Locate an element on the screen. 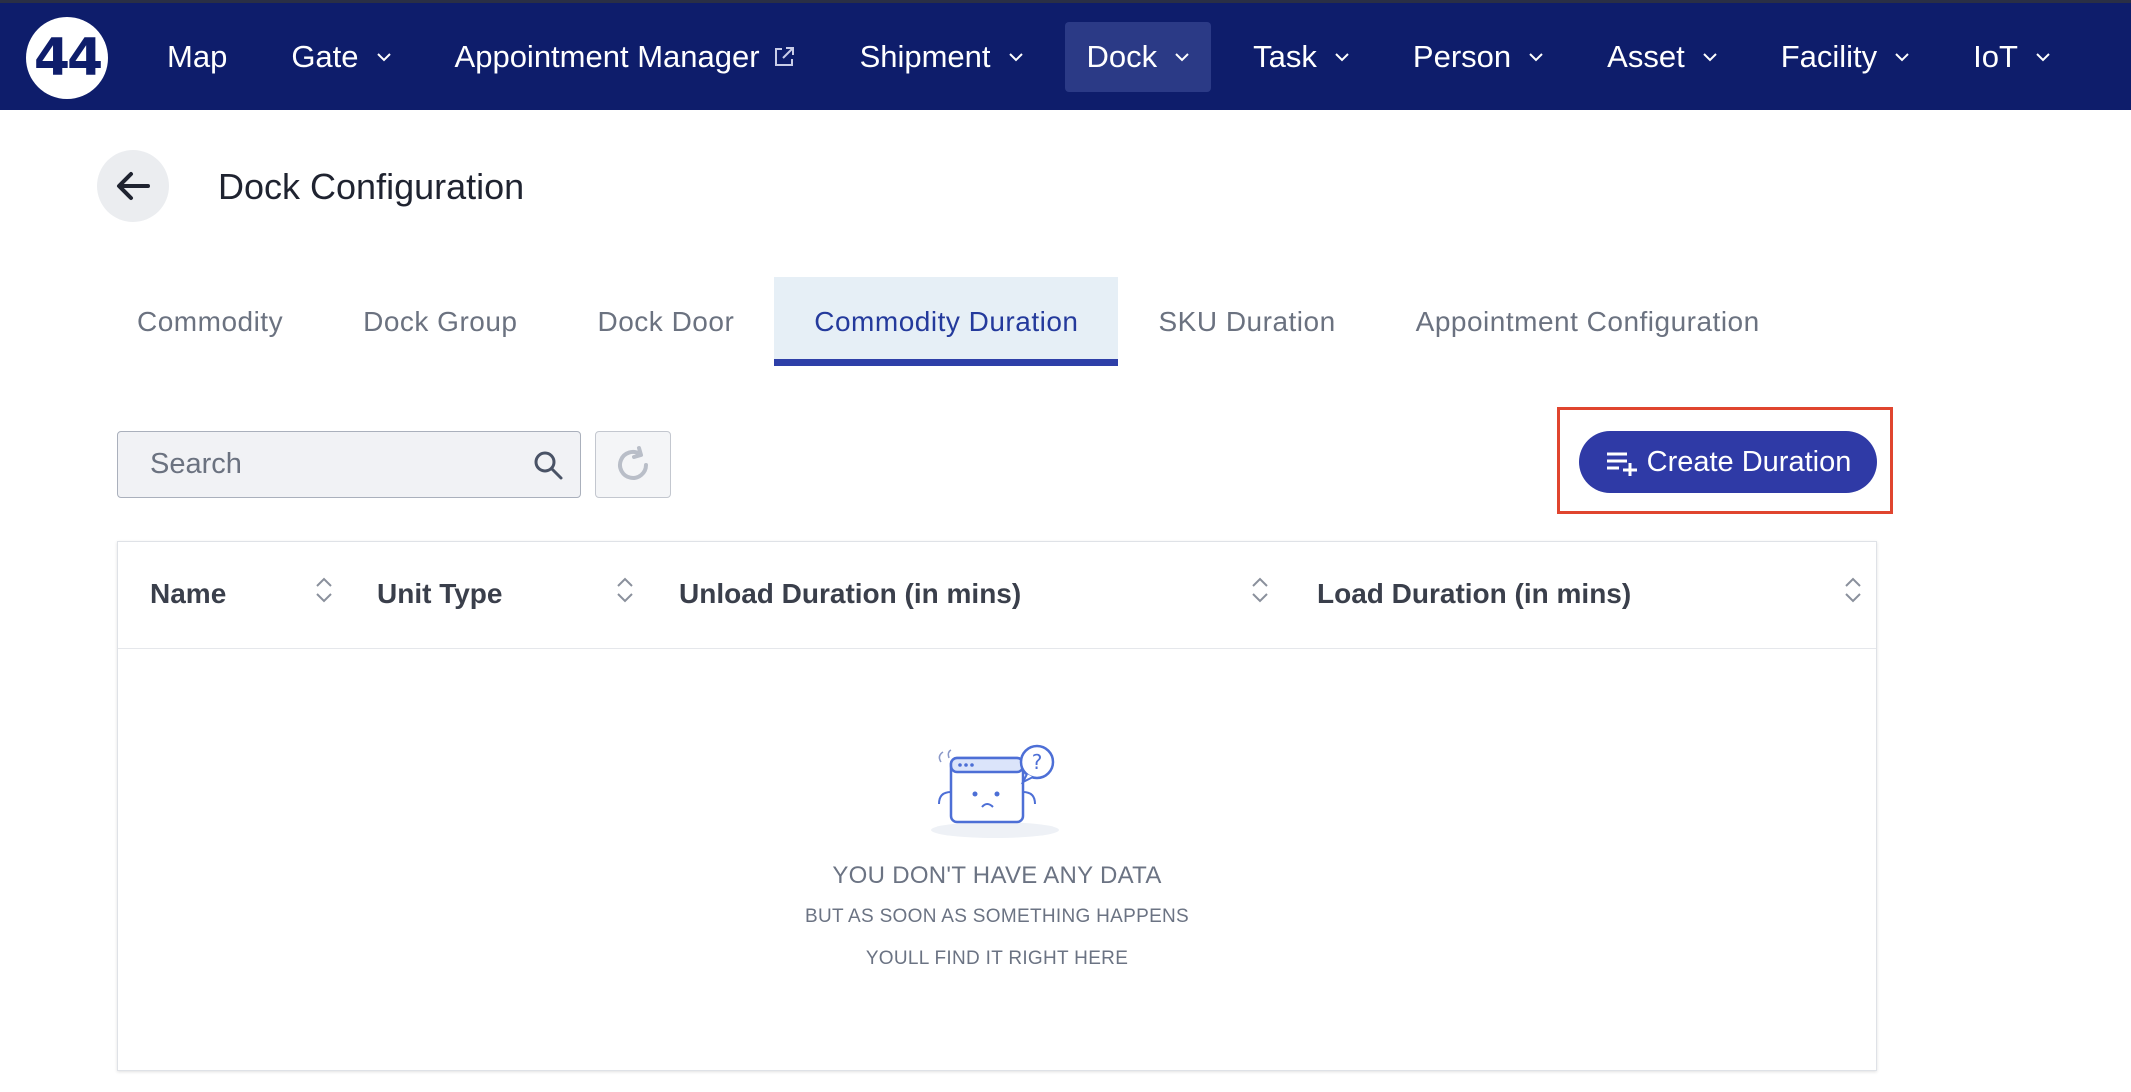 The width and height of the screenshot is (2131, 1092). nav-item-dock: Dock is located at coordinates (1138, 56).